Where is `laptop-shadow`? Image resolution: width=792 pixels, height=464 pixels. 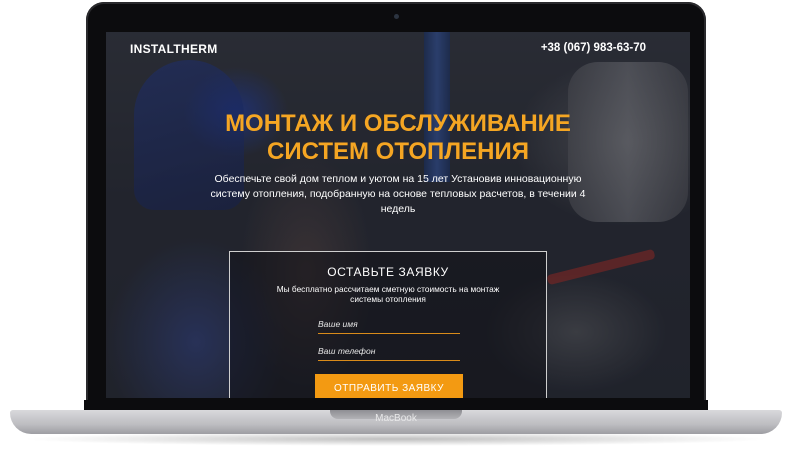 laptop-shadow is located at coordinates (396, 439).